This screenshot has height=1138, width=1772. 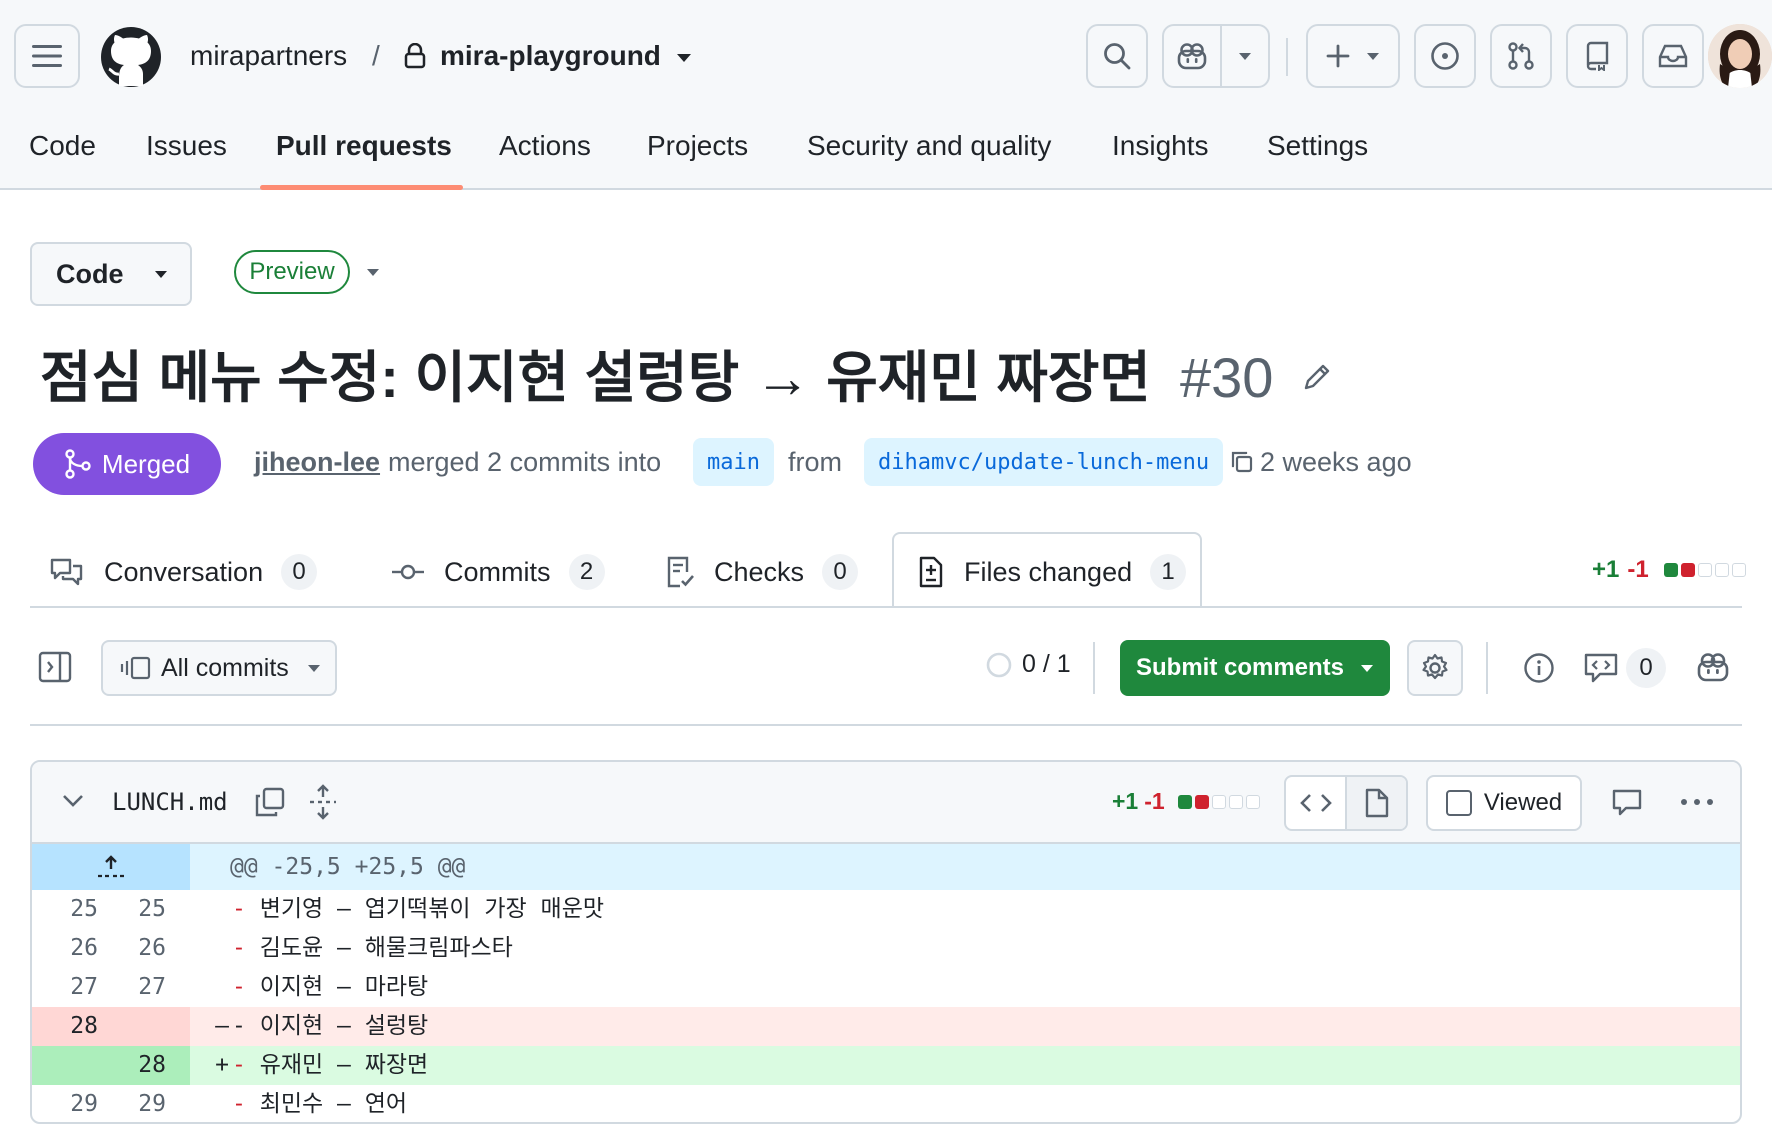 I want to click on rich-view-button, so click(x=1375, y=803).